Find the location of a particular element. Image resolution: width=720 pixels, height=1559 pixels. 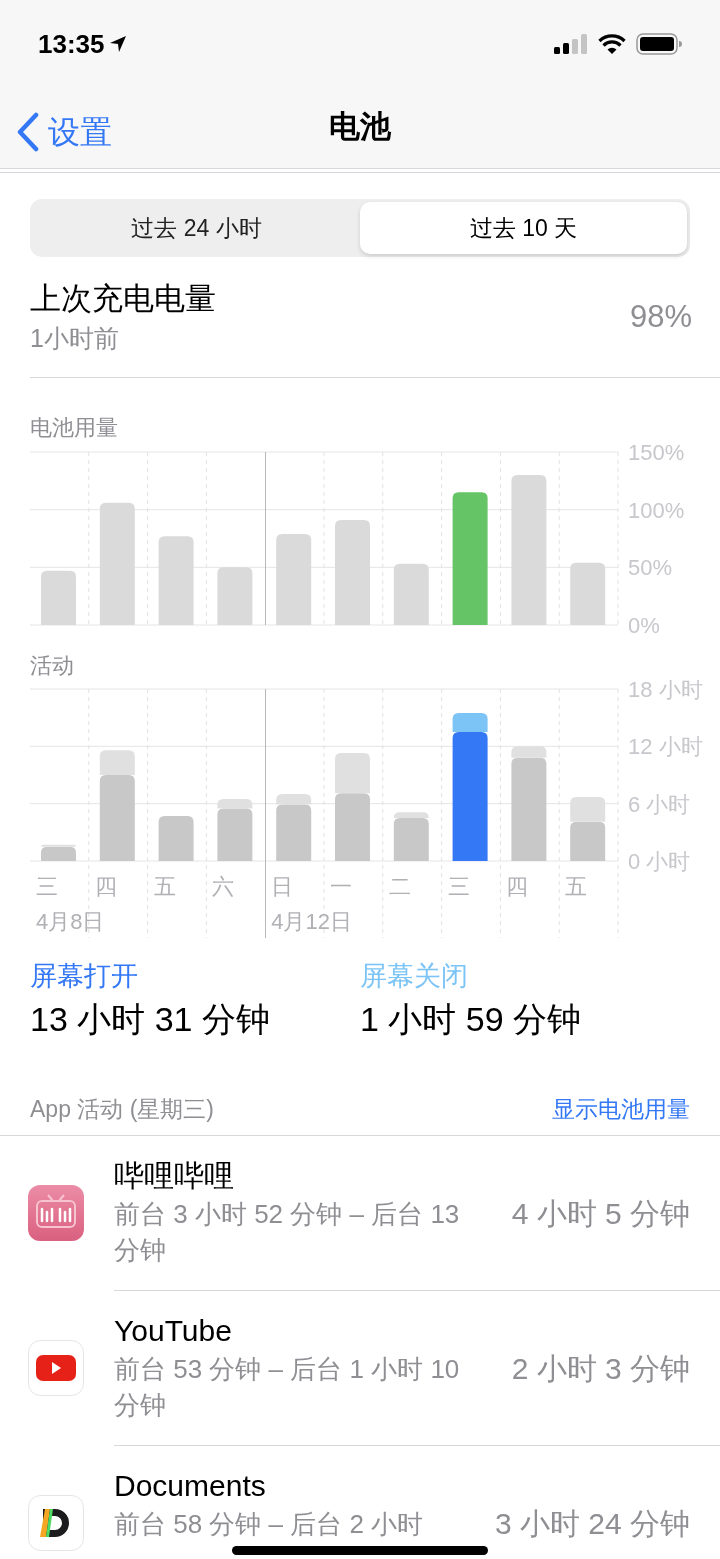

tv-app-icon is located at coordinates (56, 1213).